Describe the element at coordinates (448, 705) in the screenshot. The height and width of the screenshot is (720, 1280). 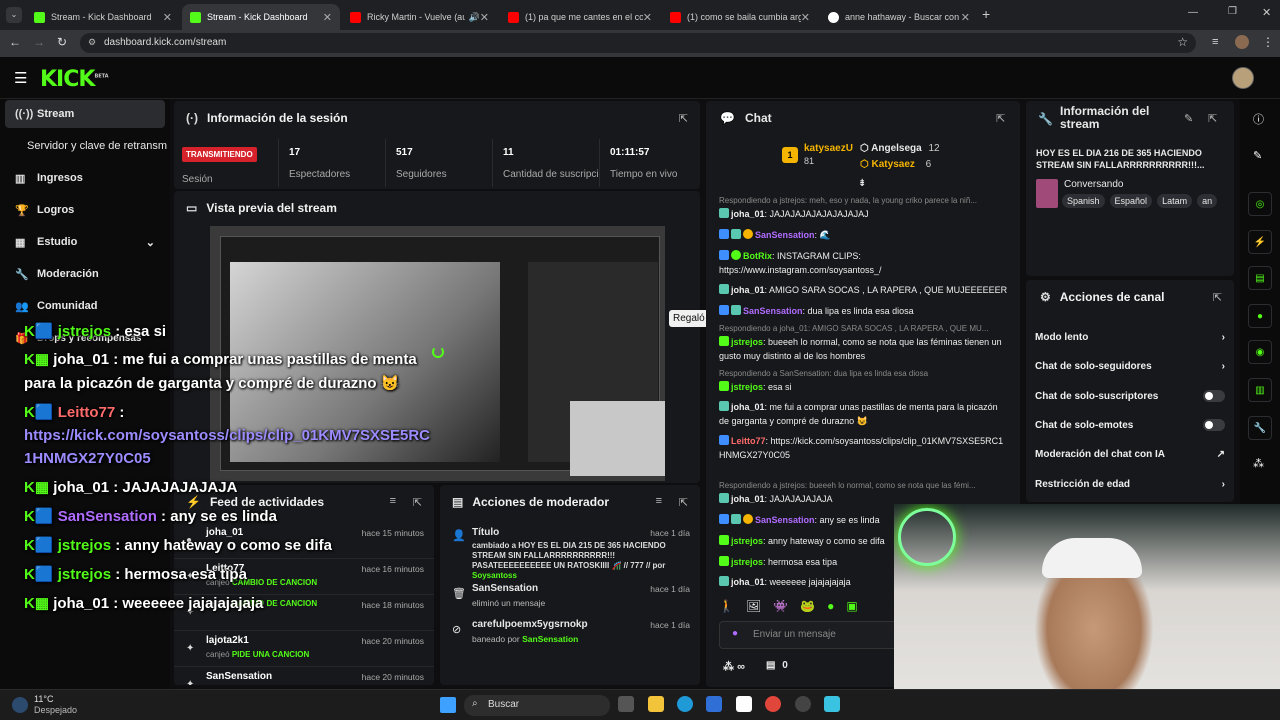
I see `start-button` at that location.